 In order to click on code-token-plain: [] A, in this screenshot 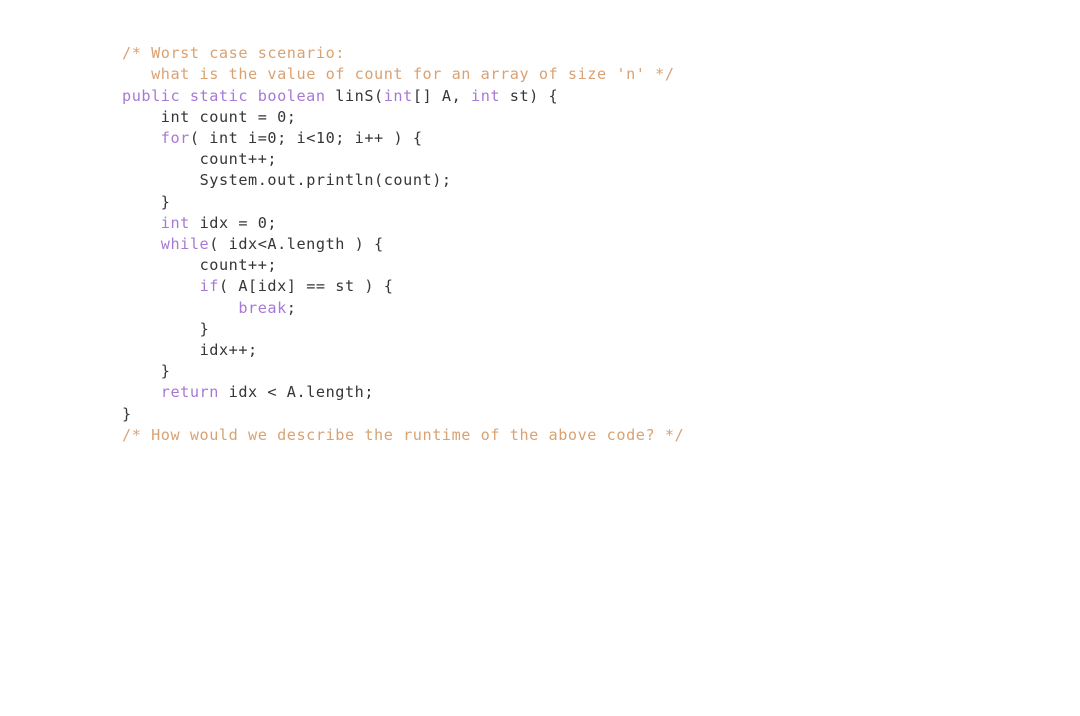, I will do `click(441, 95)`.